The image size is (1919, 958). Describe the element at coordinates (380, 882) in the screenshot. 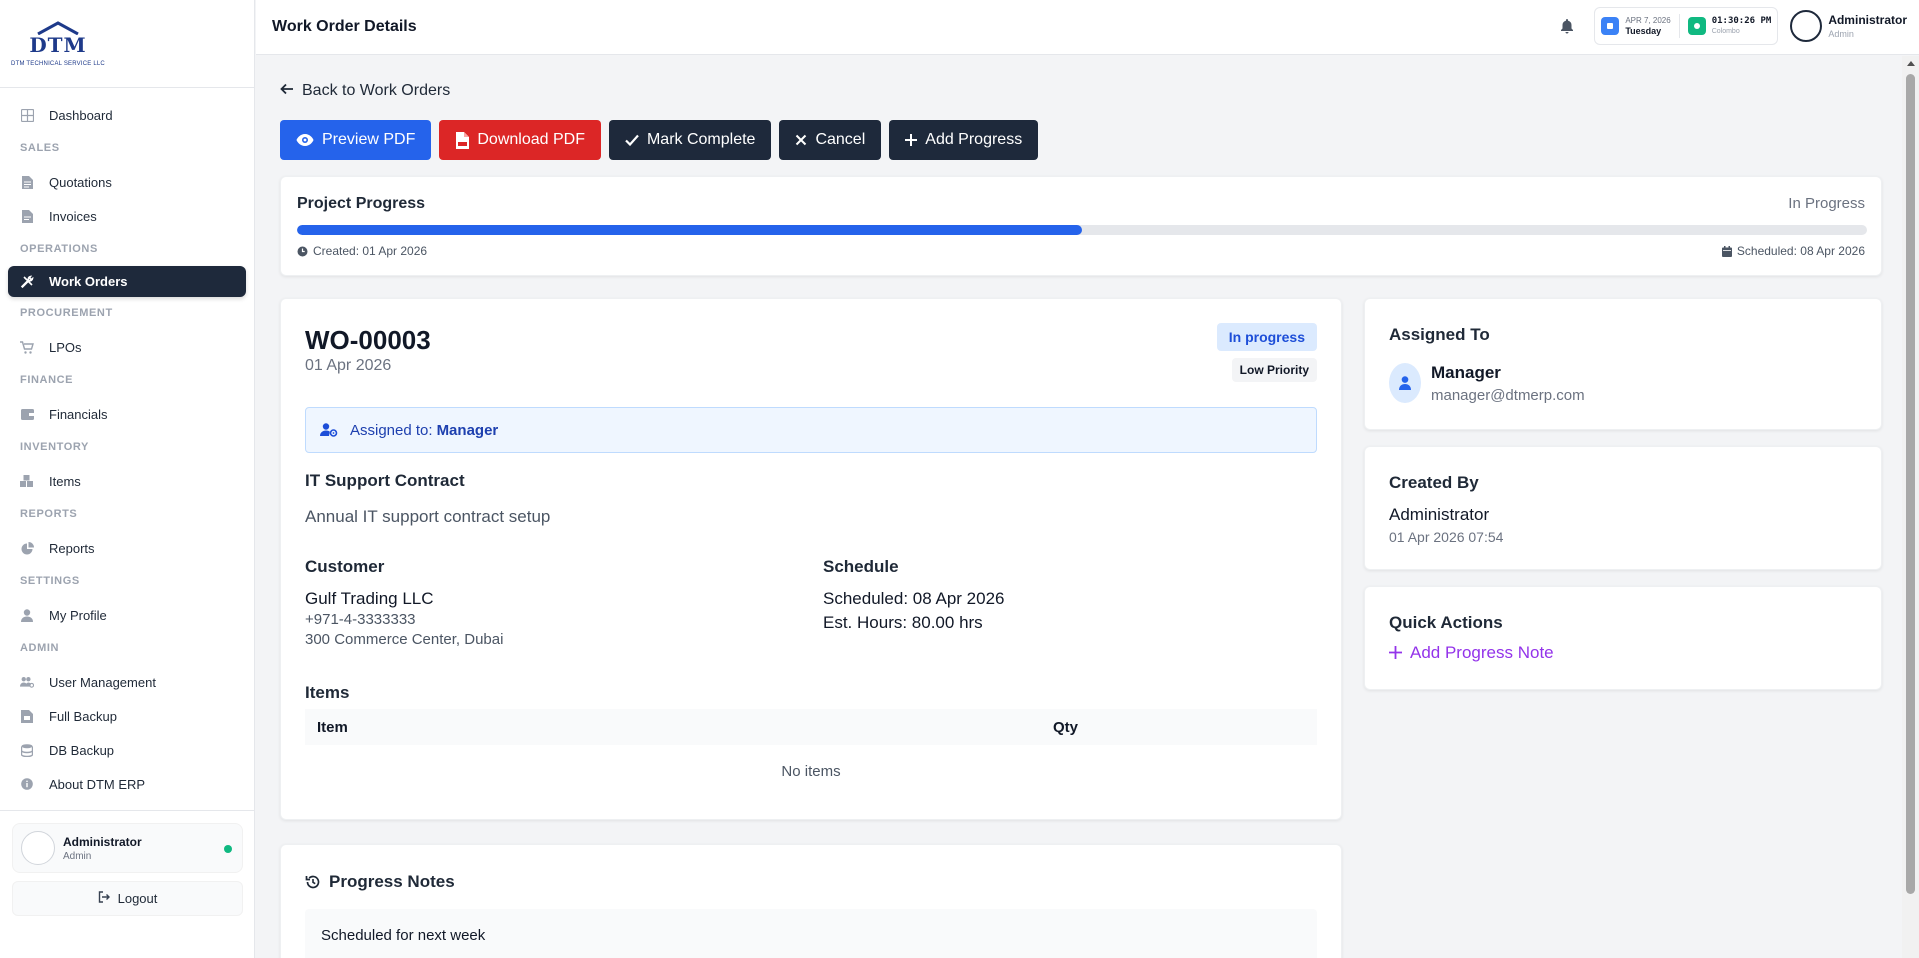

I see `progress-notes-heading: Progress Notes` at that location.